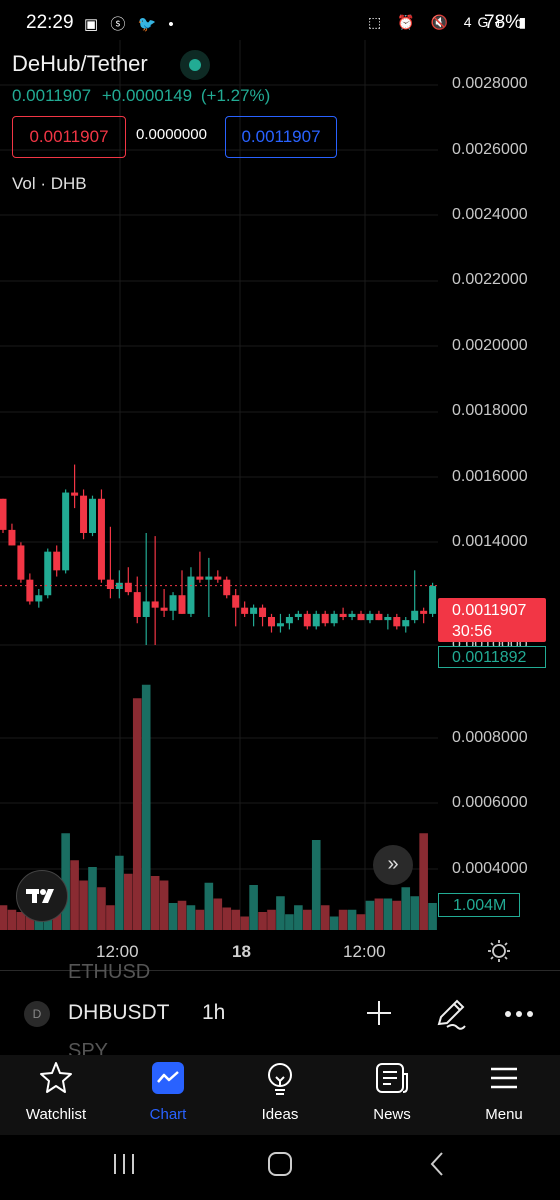 Image resolution: width=560 pixels, height=1200 pixels. What do you see at coordinates (490, 737) in the screenshot?
I see `price-axis-label: 0.0008000` at bounding box center [490, 737].